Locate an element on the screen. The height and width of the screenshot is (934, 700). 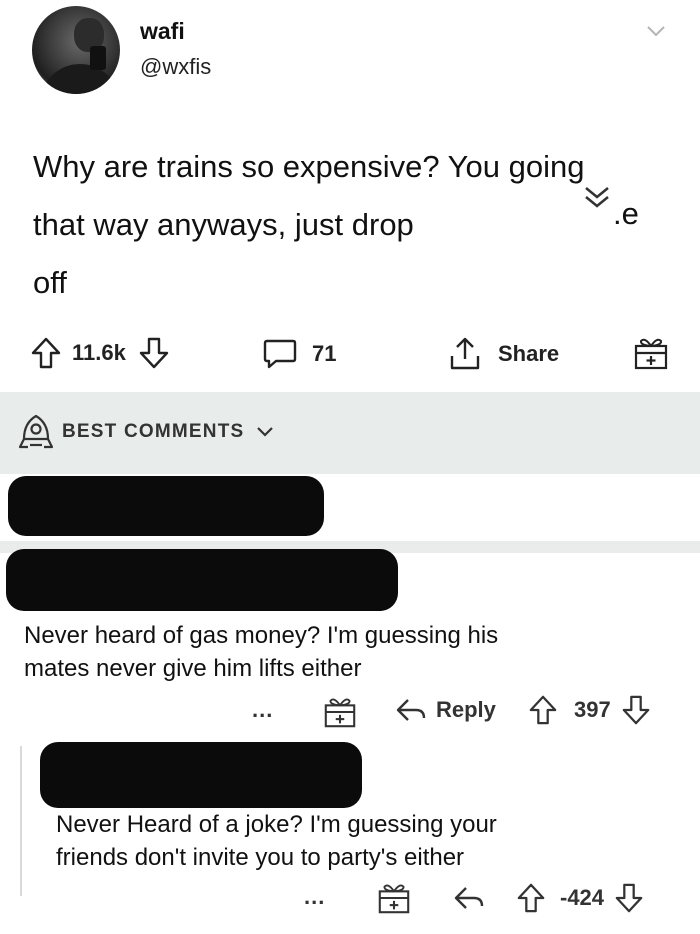
post-author: wafi is located at coordinates (162, 31).